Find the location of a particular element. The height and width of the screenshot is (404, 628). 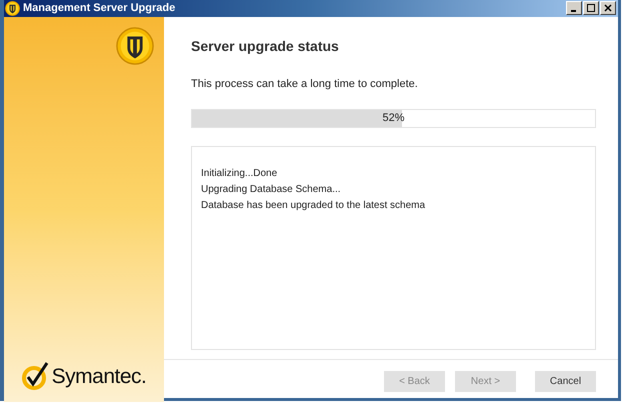

close-button is located at coordinates (608, 8).